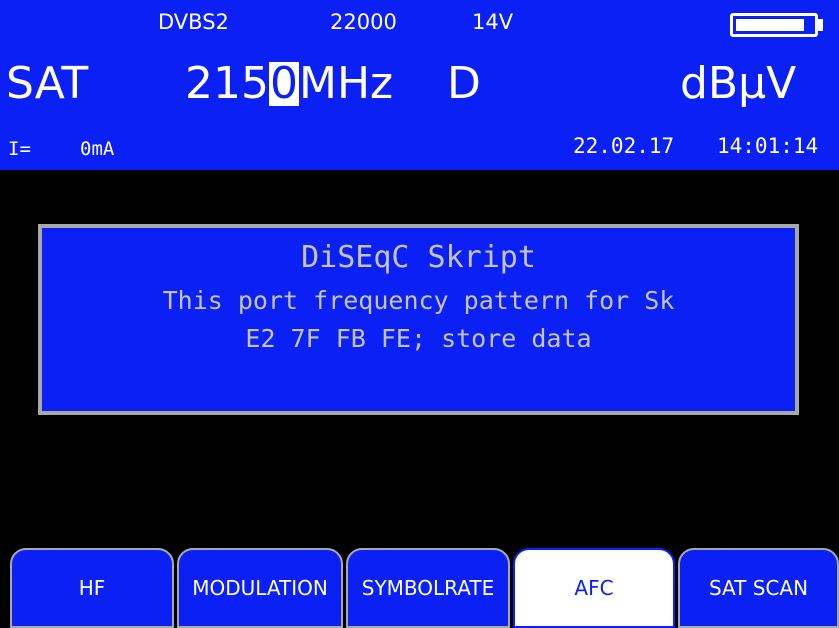  I want to click on softkey-sat-scan-label: SAT SCAN, so click(758, 588).